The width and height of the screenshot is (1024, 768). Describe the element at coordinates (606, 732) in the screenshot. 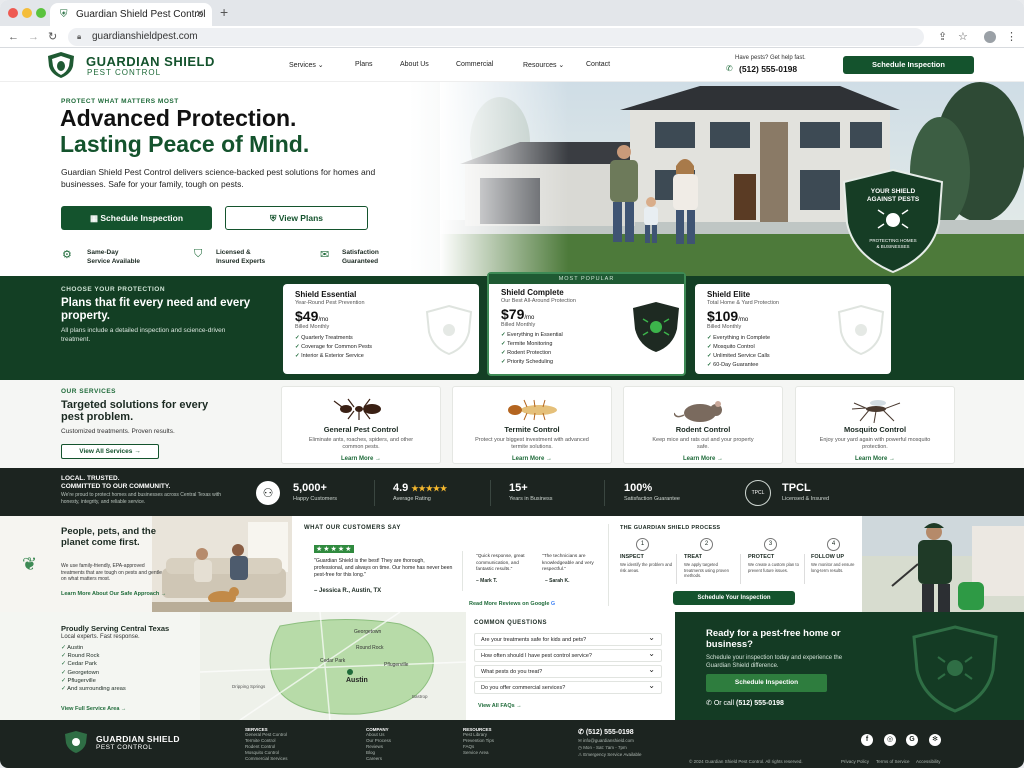

I see `footer-phone: ✆ (512) 555-0198` at that location.